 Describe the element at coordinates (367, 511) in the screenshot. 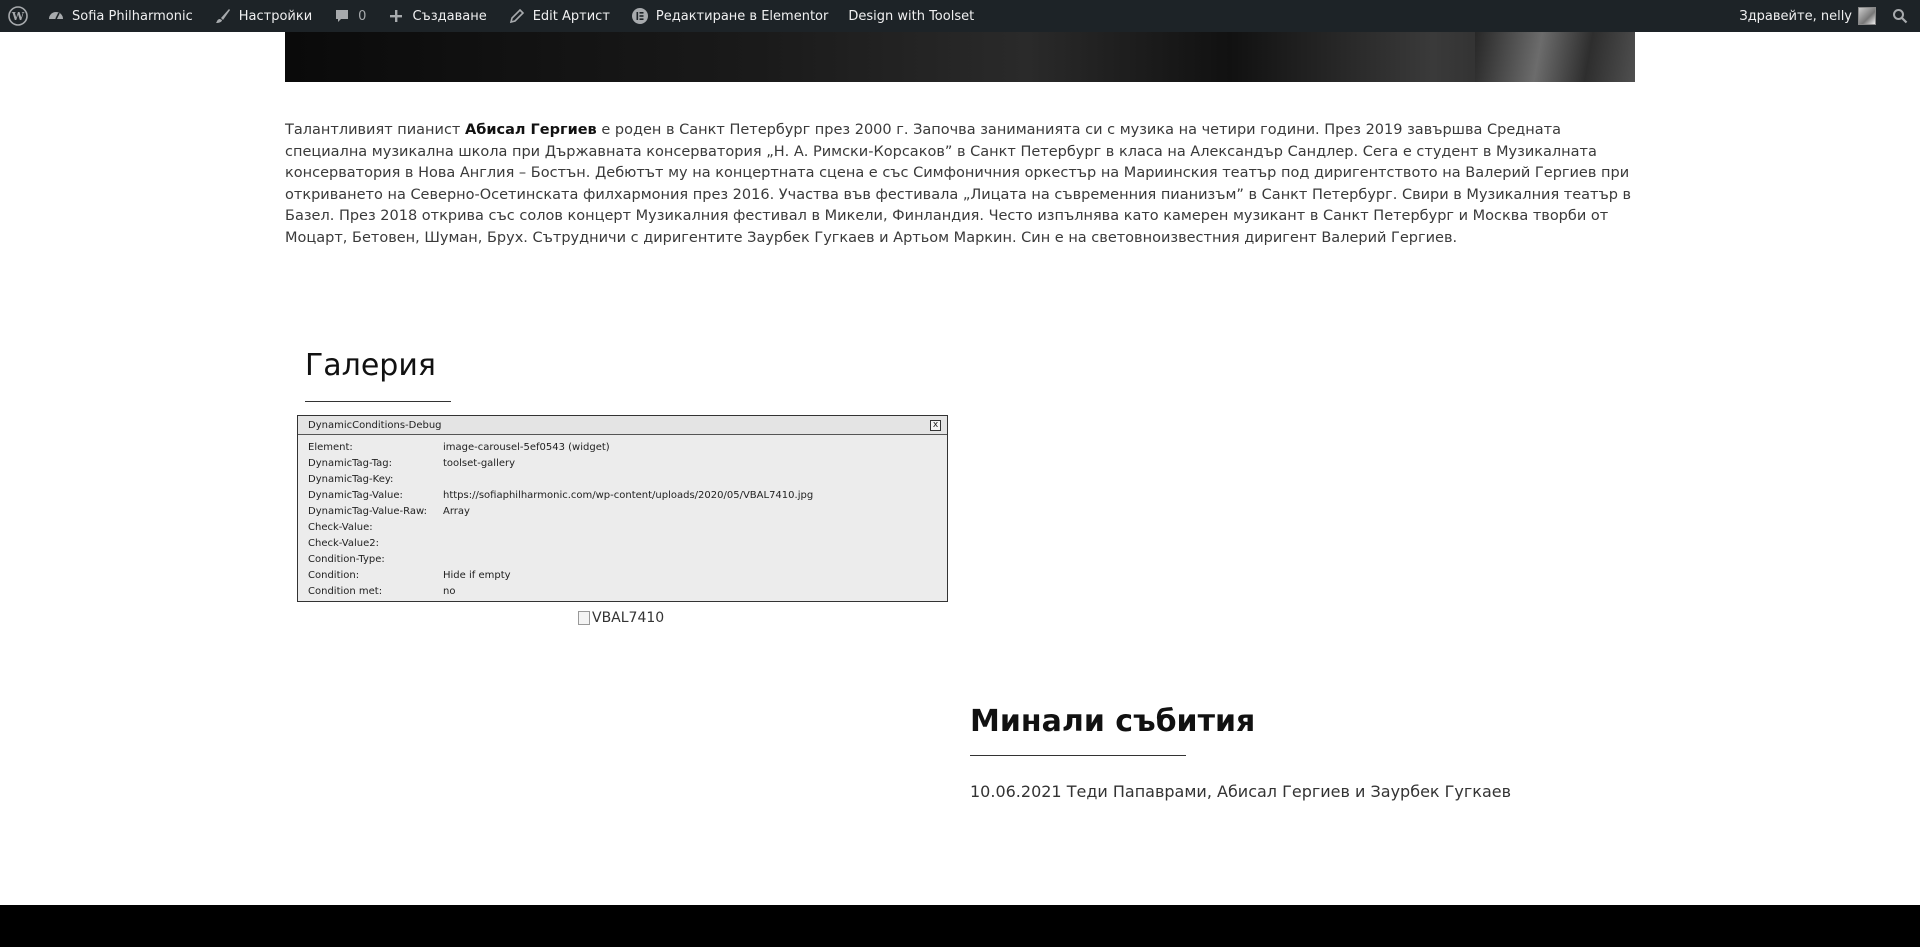

I see `debug-key: DynamicTag-Value-Raw:` at that location.